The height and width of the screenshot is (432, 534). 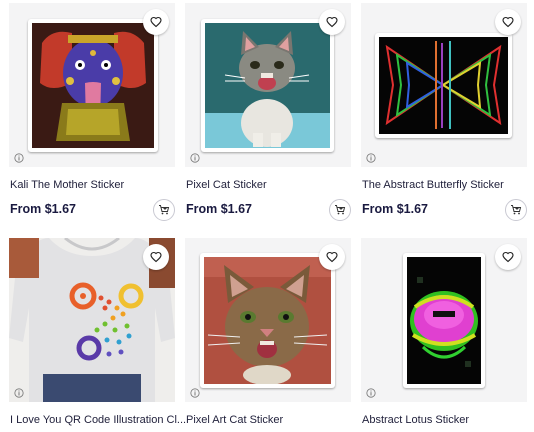 I want to click on butterfly-artwork, so click(x=443, y=85).